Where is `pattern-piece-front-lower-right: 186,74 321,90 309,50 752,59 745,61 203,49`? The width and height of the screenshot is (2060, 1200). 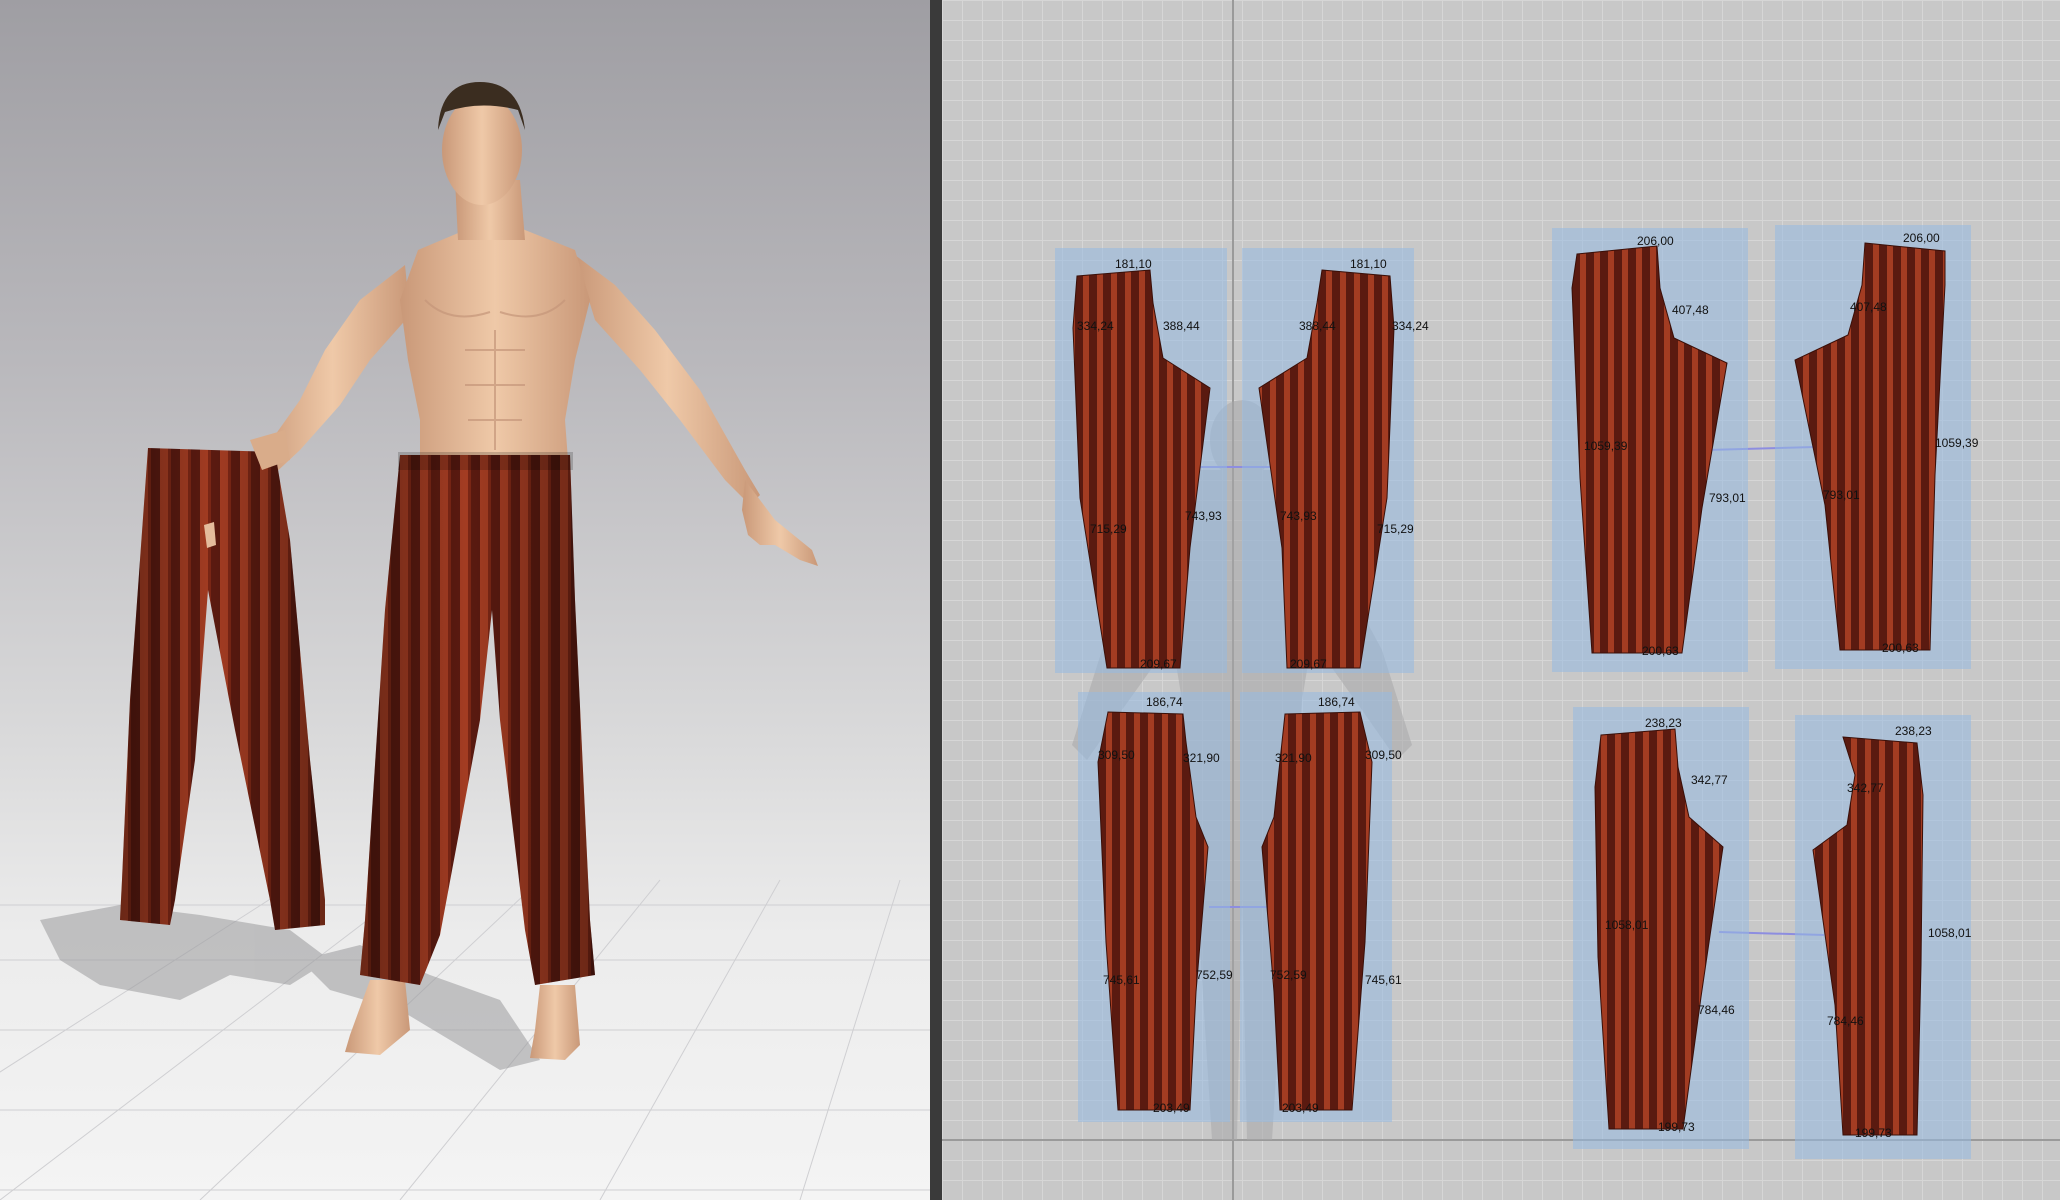 pattern-piece-front-lower-right: 186,74 321,90 309,50 752,59 745,61 203,49 is located at coordinates (1321, 907).